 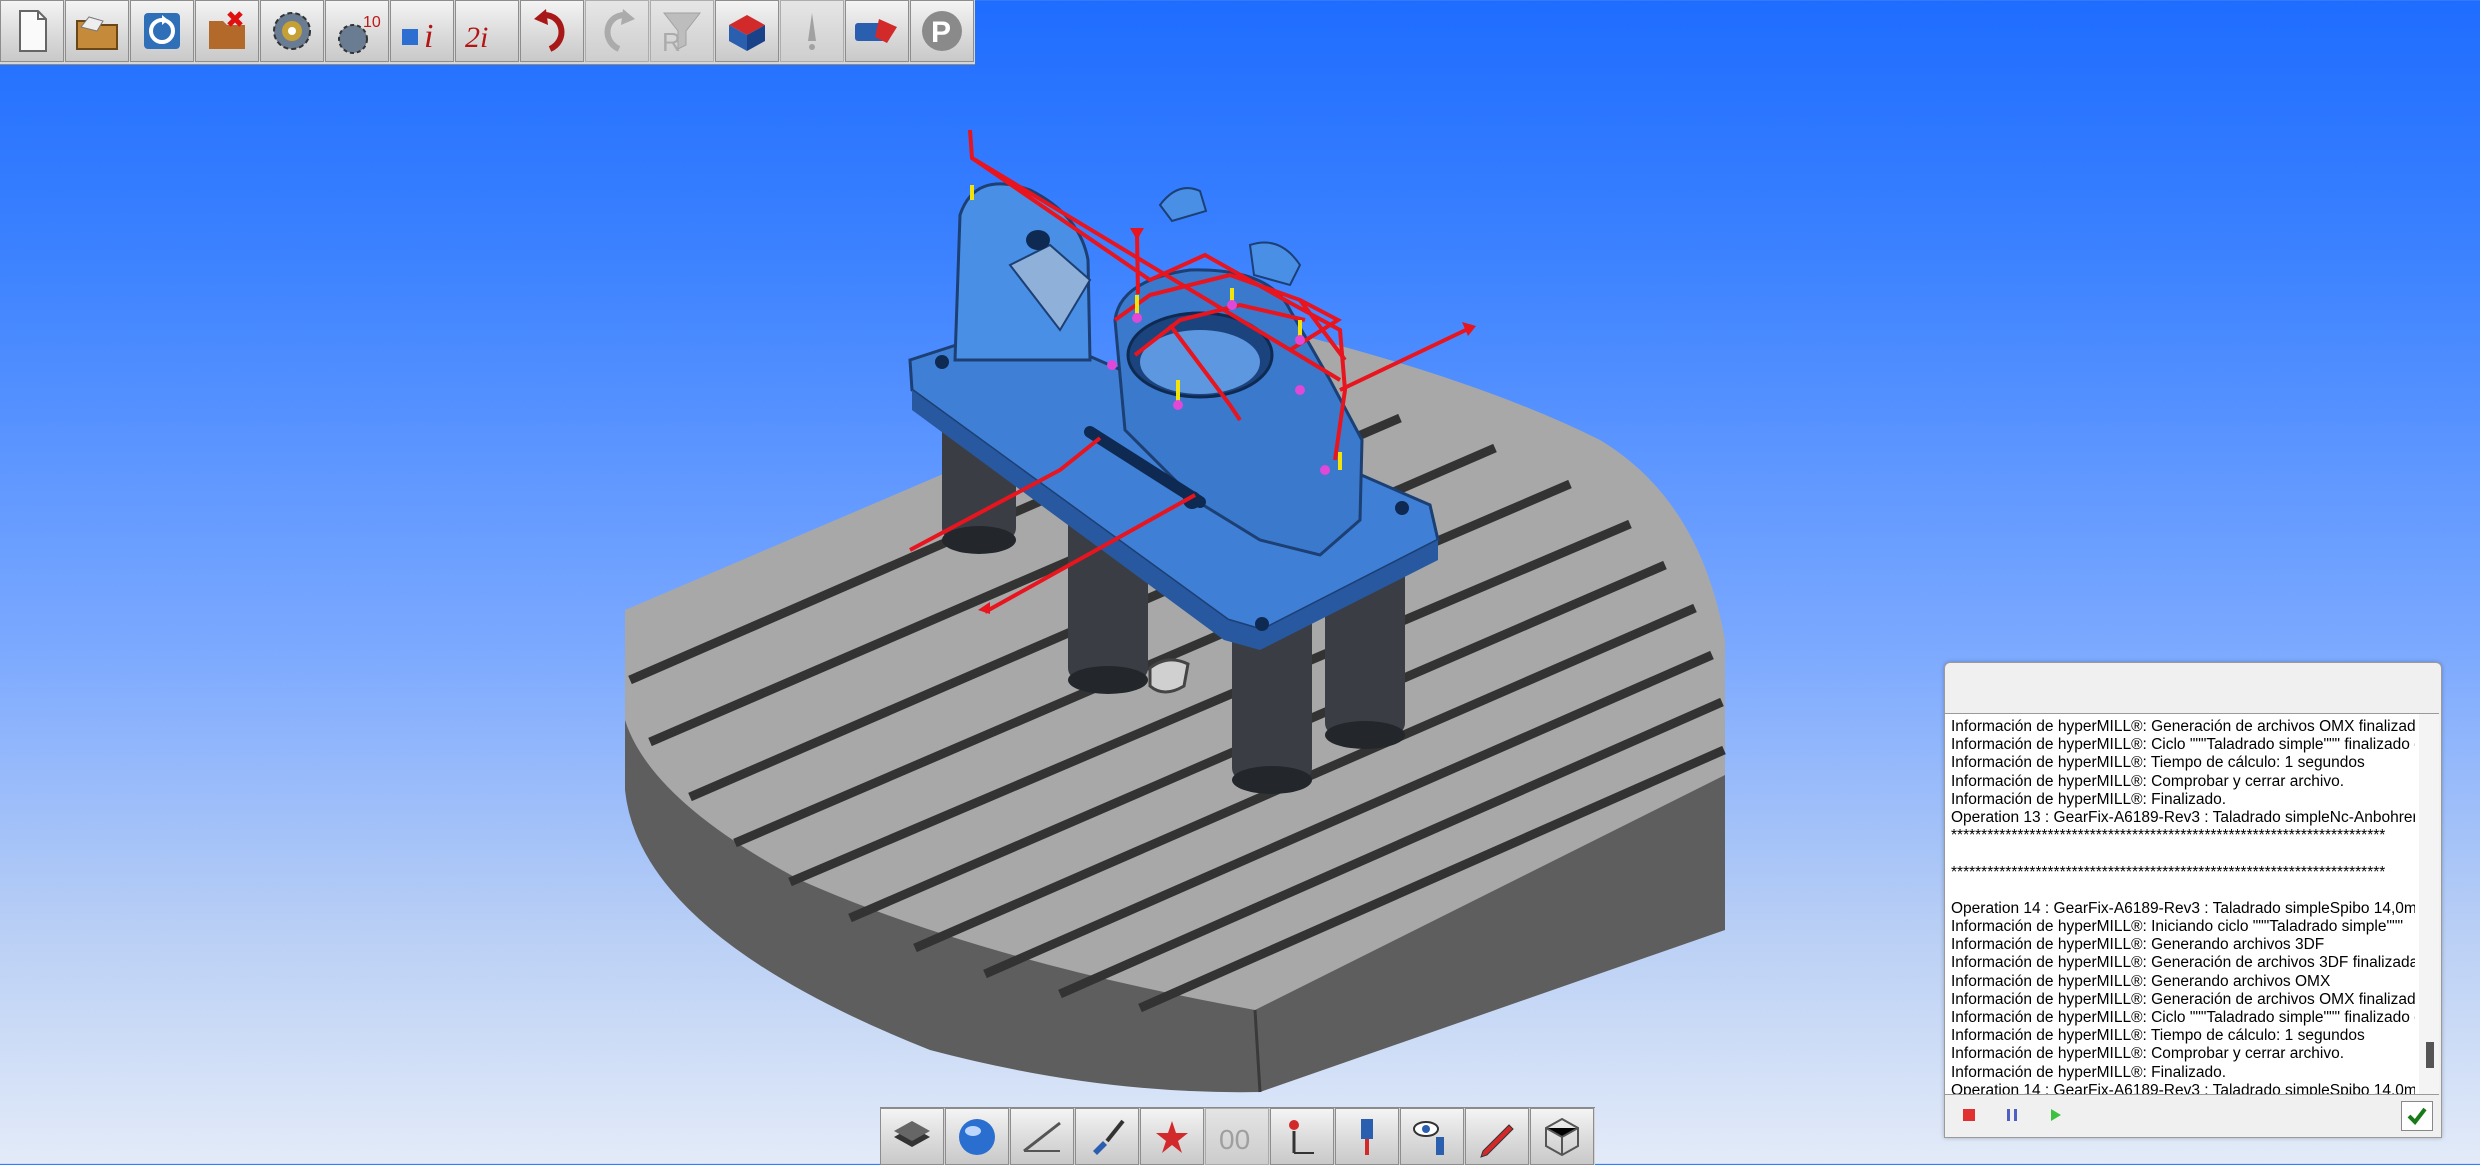 I want to click on undo-button, so click(x=552, y=31).